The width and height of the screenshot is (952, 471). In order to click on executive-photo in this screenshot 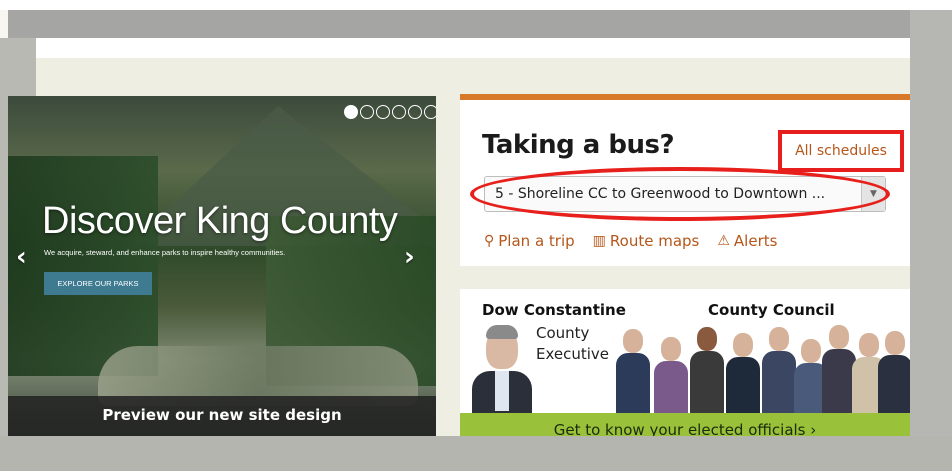, I will do `click(502, 368)`.